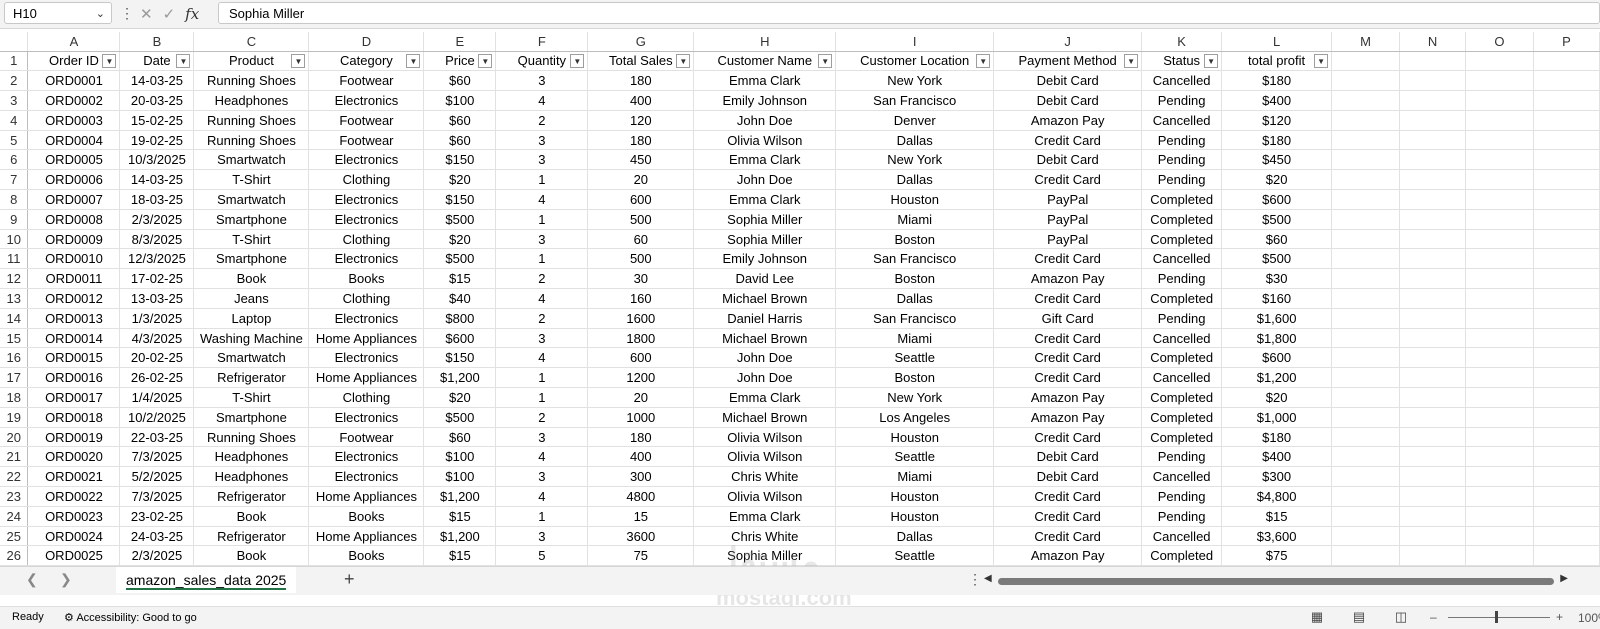 The height and width of the screenshot is (629, 1600). Describe the element at coordinates (1182, 397) in the screenshot. I see `cell: Completed` at that location.